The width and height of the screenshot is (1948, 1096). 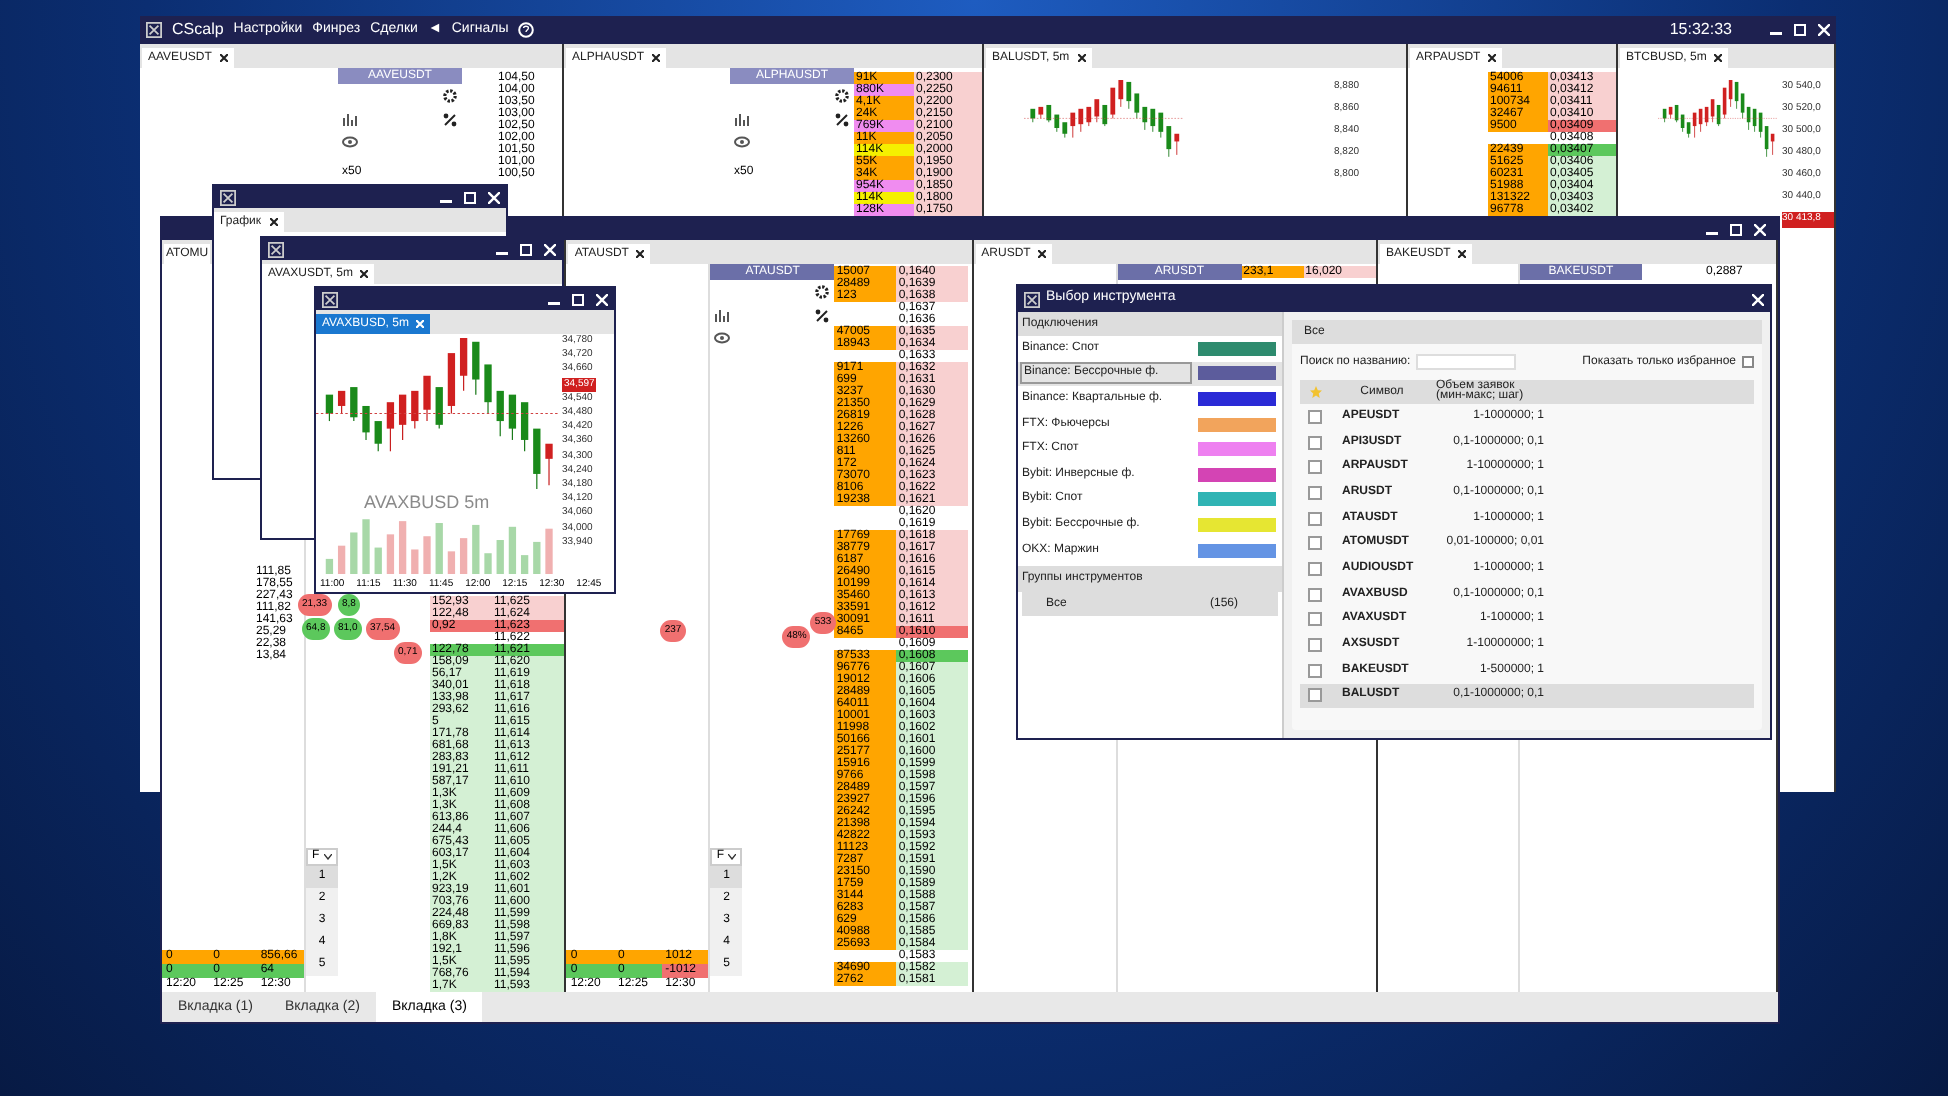 What do you see at coordinates (526, 30) in the screenshot?
I see `help-icon` at bounding box center [526, 30].